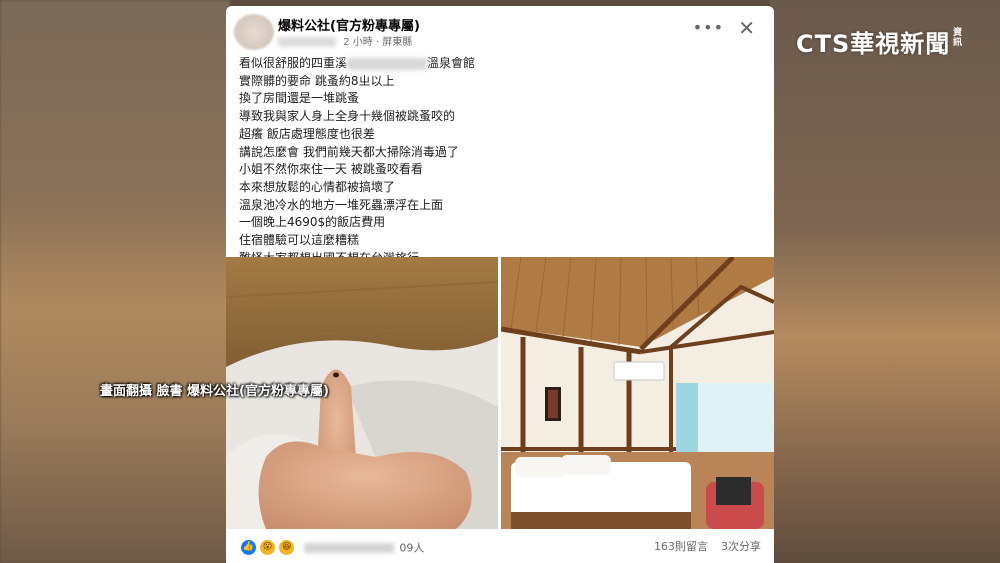  What do you see at coordinates (746, 28) in the screenshot?
I see `close-icon: ✕` at bounding box center [746, 28].